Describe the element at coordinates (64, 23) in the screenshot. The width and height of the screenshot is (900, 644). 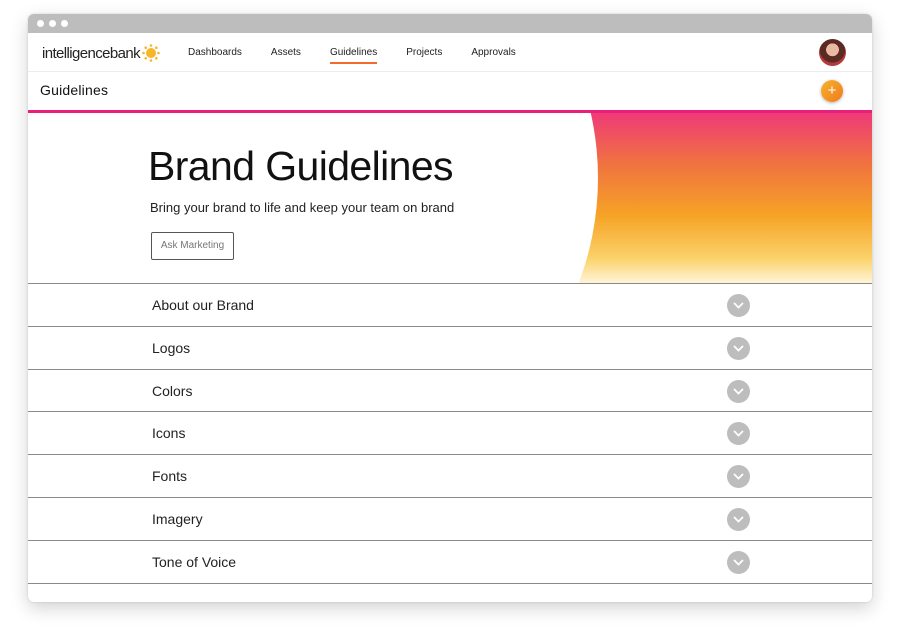
I see `window-maximize-dot` at that location.